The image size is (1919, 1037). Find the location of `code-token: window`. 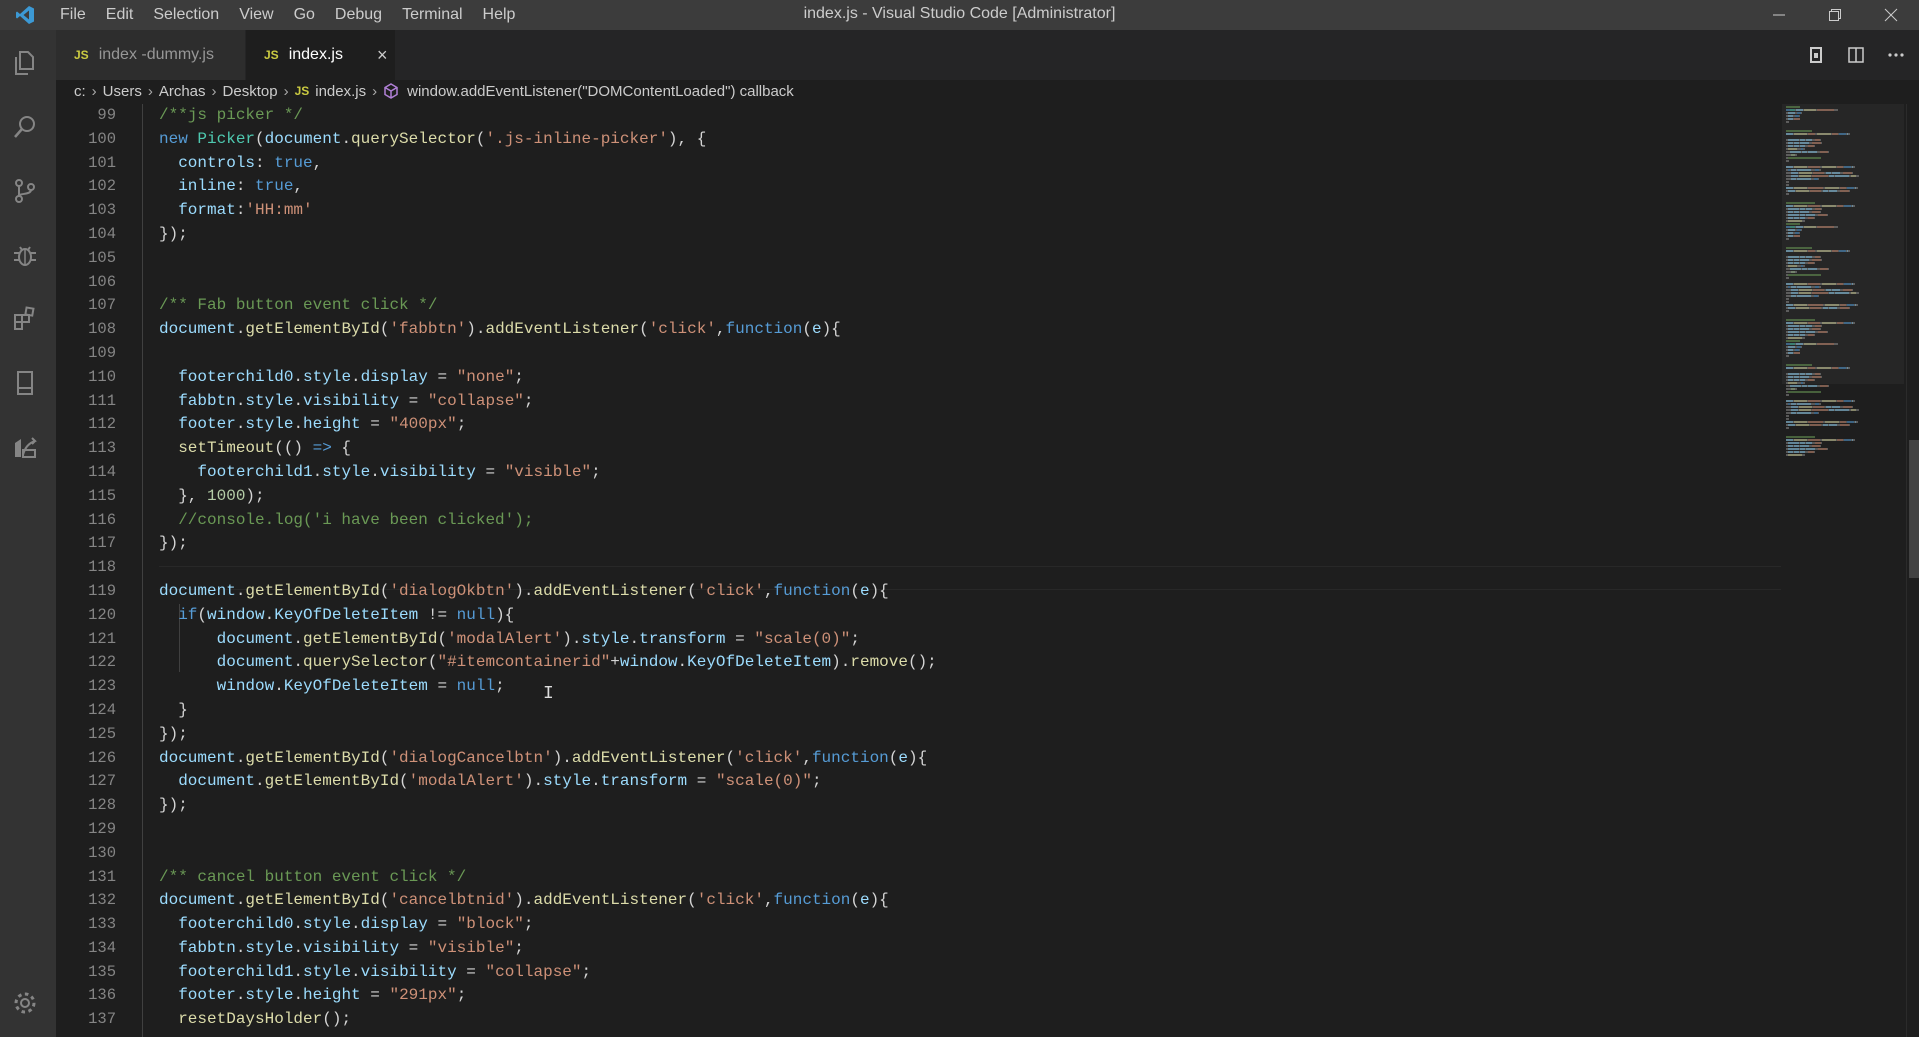

code-token: window is located at coordinates (236, 614).